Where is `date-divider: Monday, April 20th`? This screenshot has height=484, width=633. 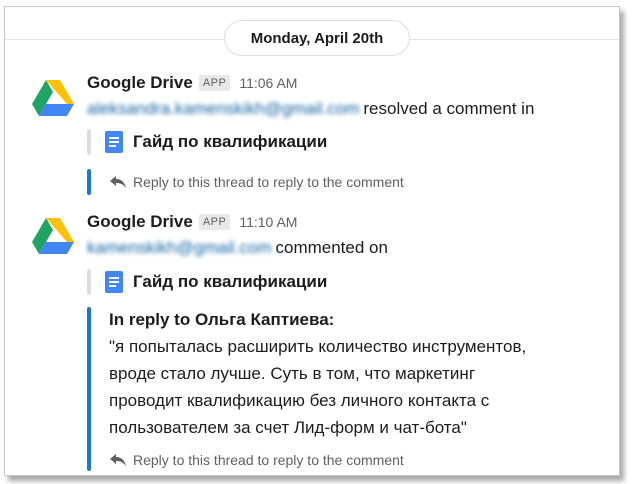
date-divider: Monday, April 20th is located at coordinates (317, 38).